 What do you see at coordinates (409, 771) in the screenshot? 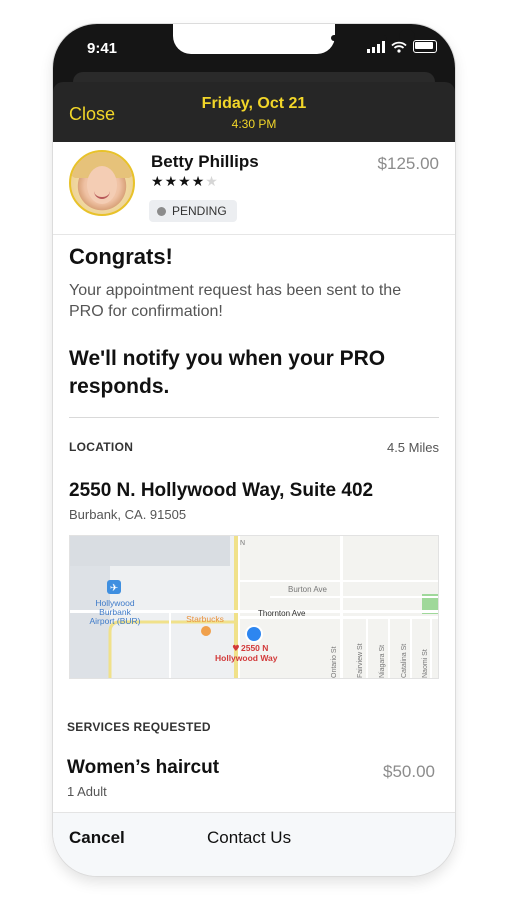
I see `service-price: $50.00` at bounding box center [409, 771].